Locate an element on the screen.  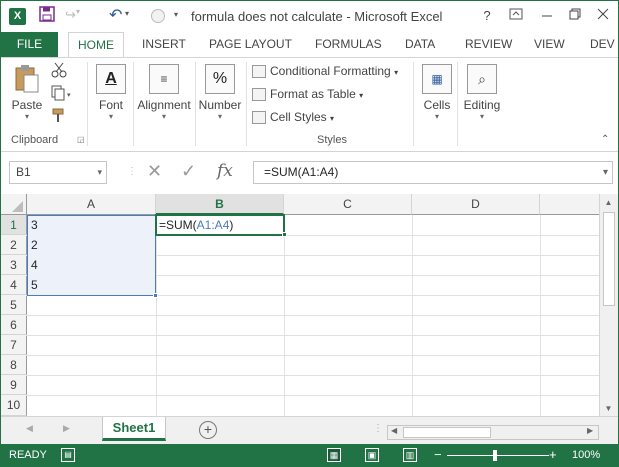
normal-view-icon: ▦ is located at coordinates (334, 455).